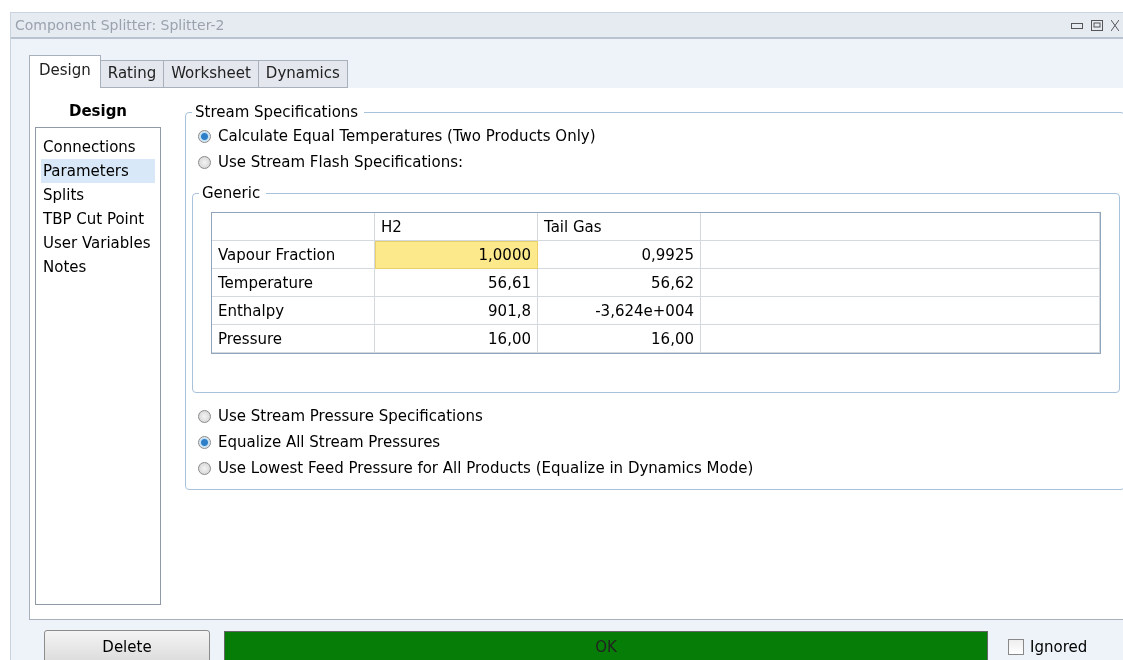 The image size is (1123, 660). Describe the element at coordinates (1115, 25) in the screenshot. I see `close-icon` at that location.